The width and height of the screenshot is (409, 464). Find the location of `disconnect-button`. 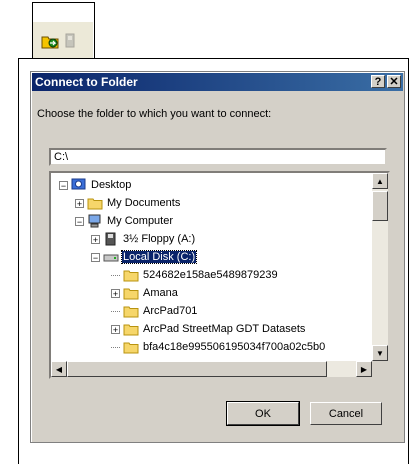

disconnect-button is located at coordinates (70, 41).